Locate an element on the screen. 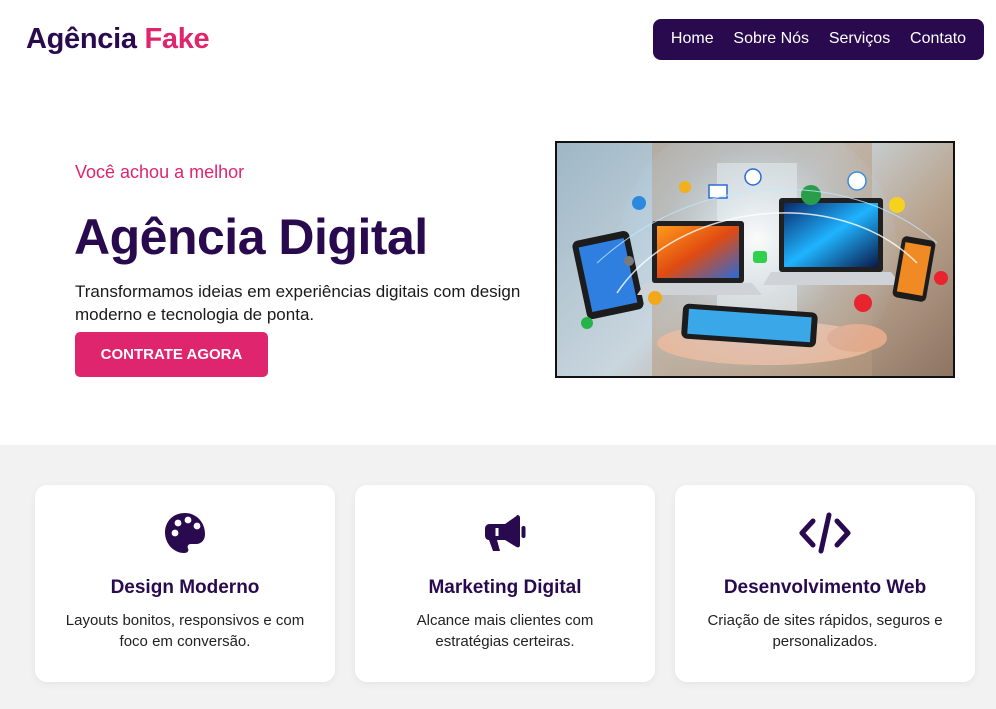 The height and width of the screenshot is (709, 996). logo: Agência Fake is located at coordinates (118, 39).